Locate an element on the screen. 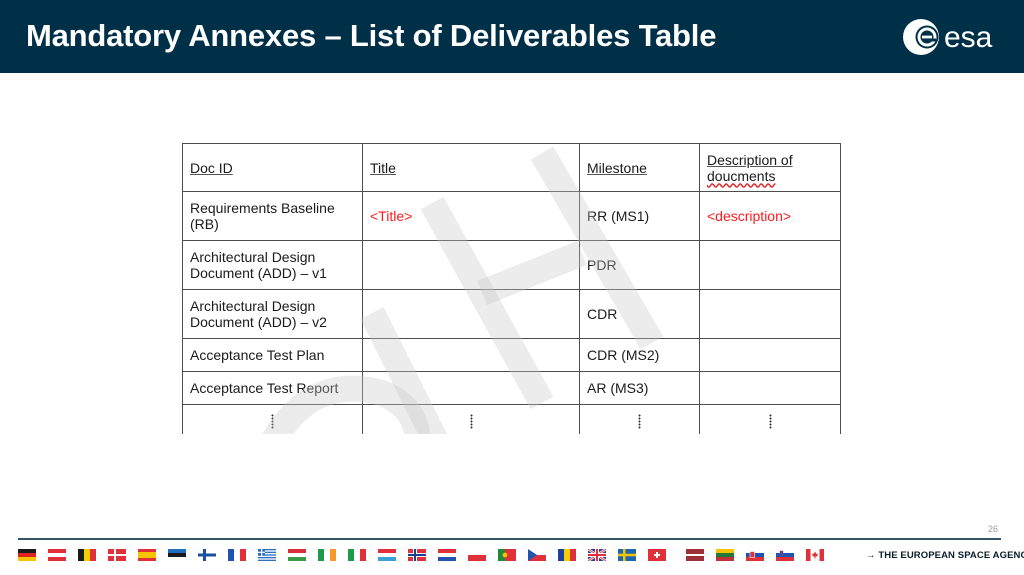  flag-denmark-icon is located at coordinates (117, 555).